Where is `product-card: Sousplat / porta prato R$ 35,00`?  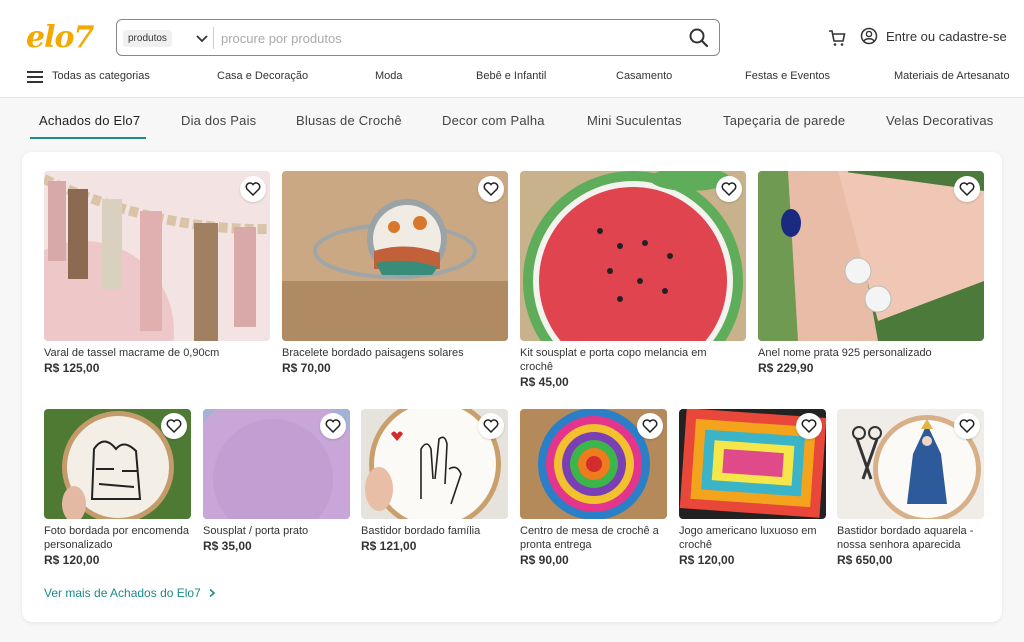
product-card: Sousplat / porta prato R$ 35,00 is located at coordinates (276, 489).